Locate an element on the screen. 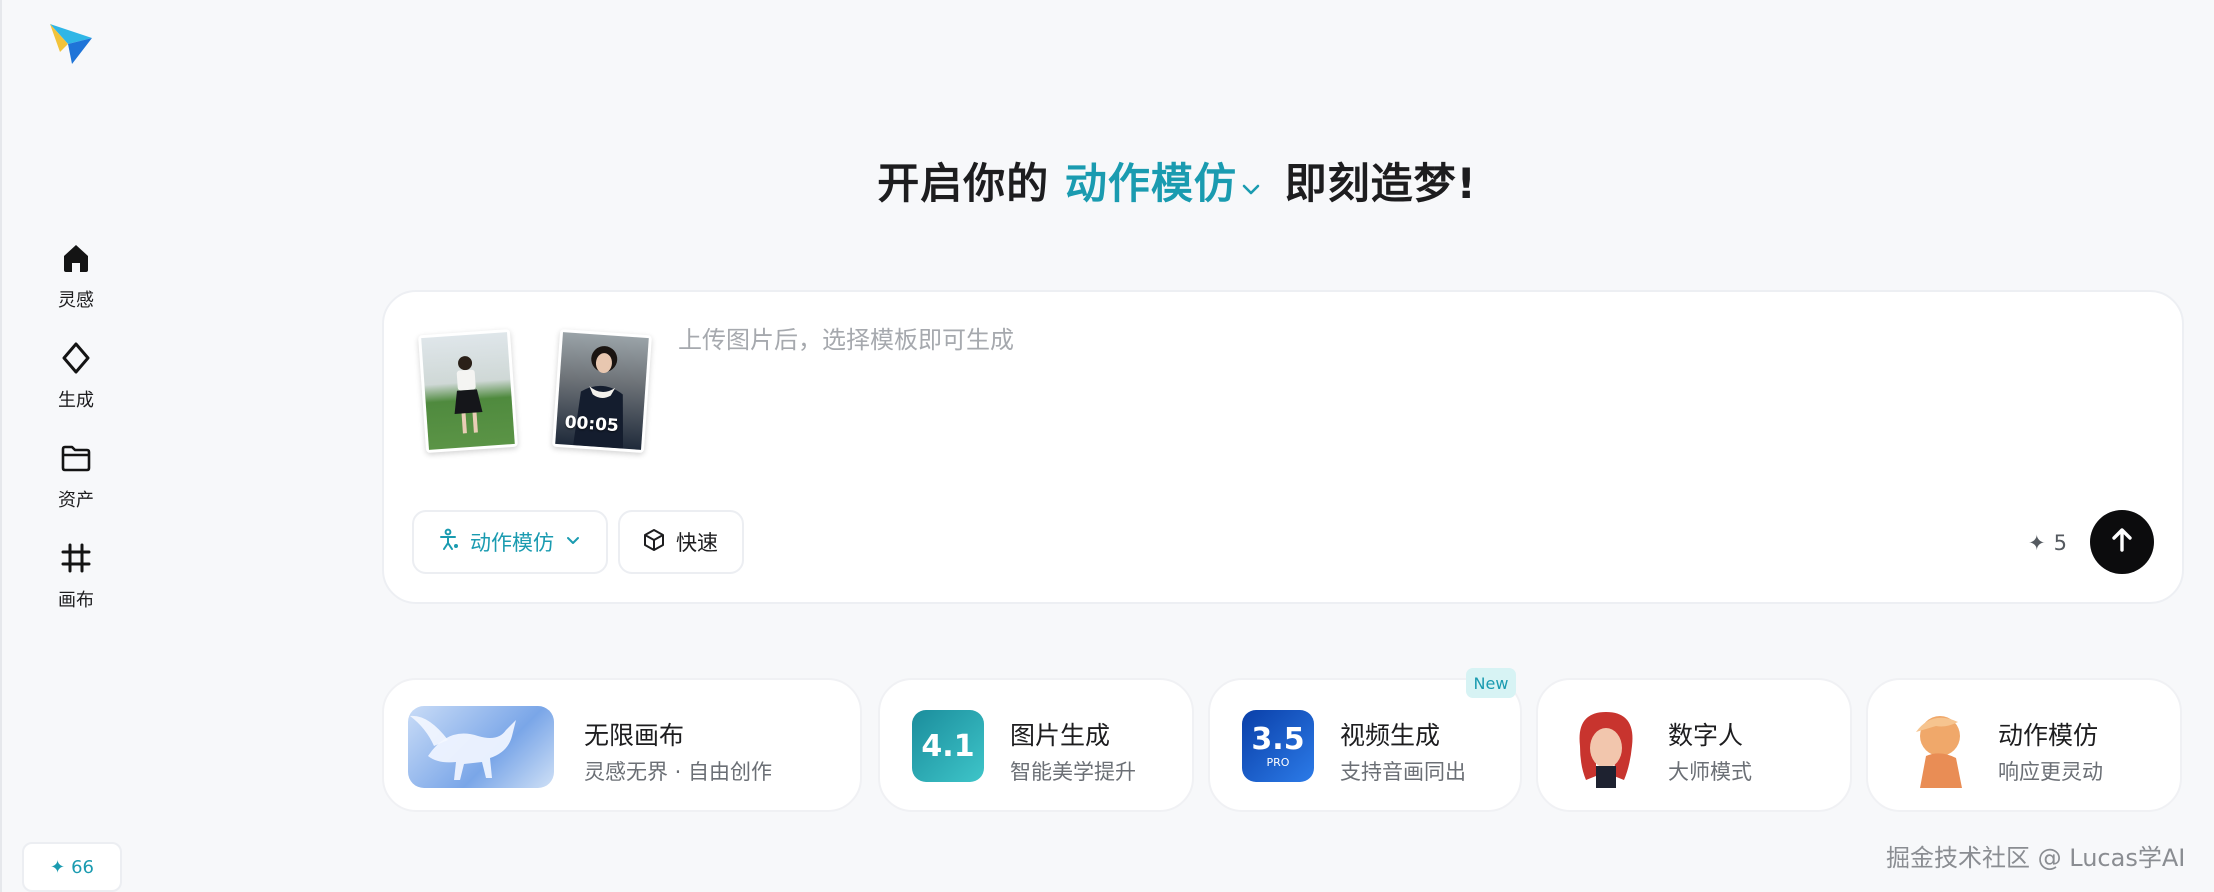 The image size is (2214, 892). watermark: 掘金技术社区 @ Lucas学AI is located at coordinates (2036, 858).